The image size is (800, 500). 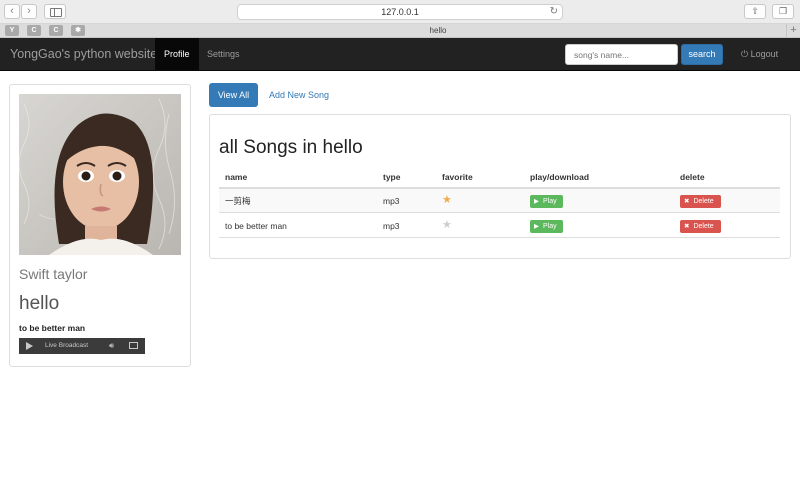 I want to click on airplay-icon, so click(x=133, y=345).